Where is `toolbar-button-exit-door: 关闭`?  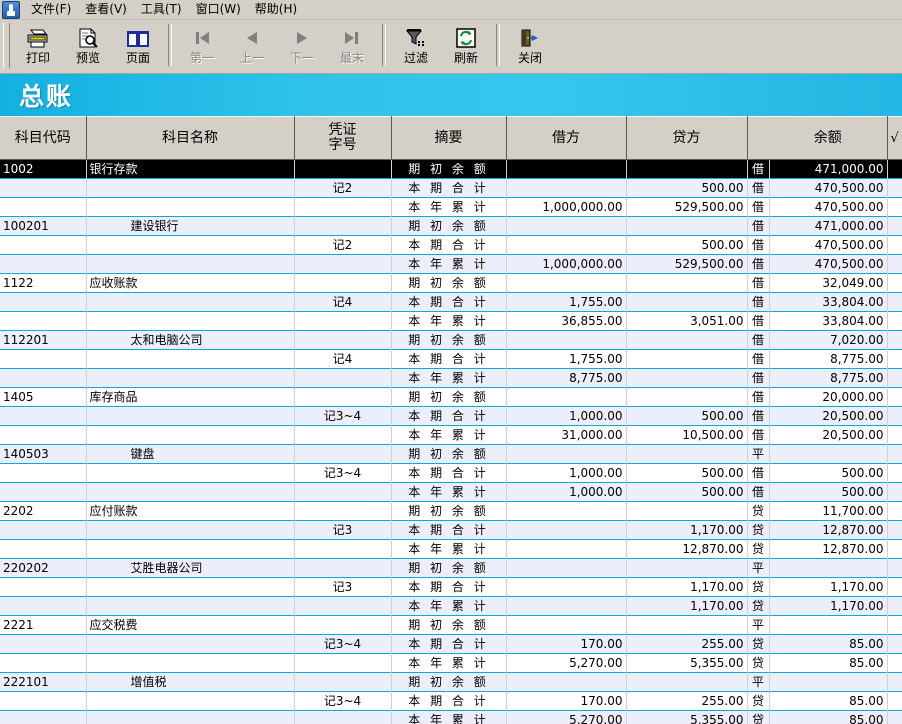 toolbar-button-exit-door: 关闭 is located at coordinates (530, 46).